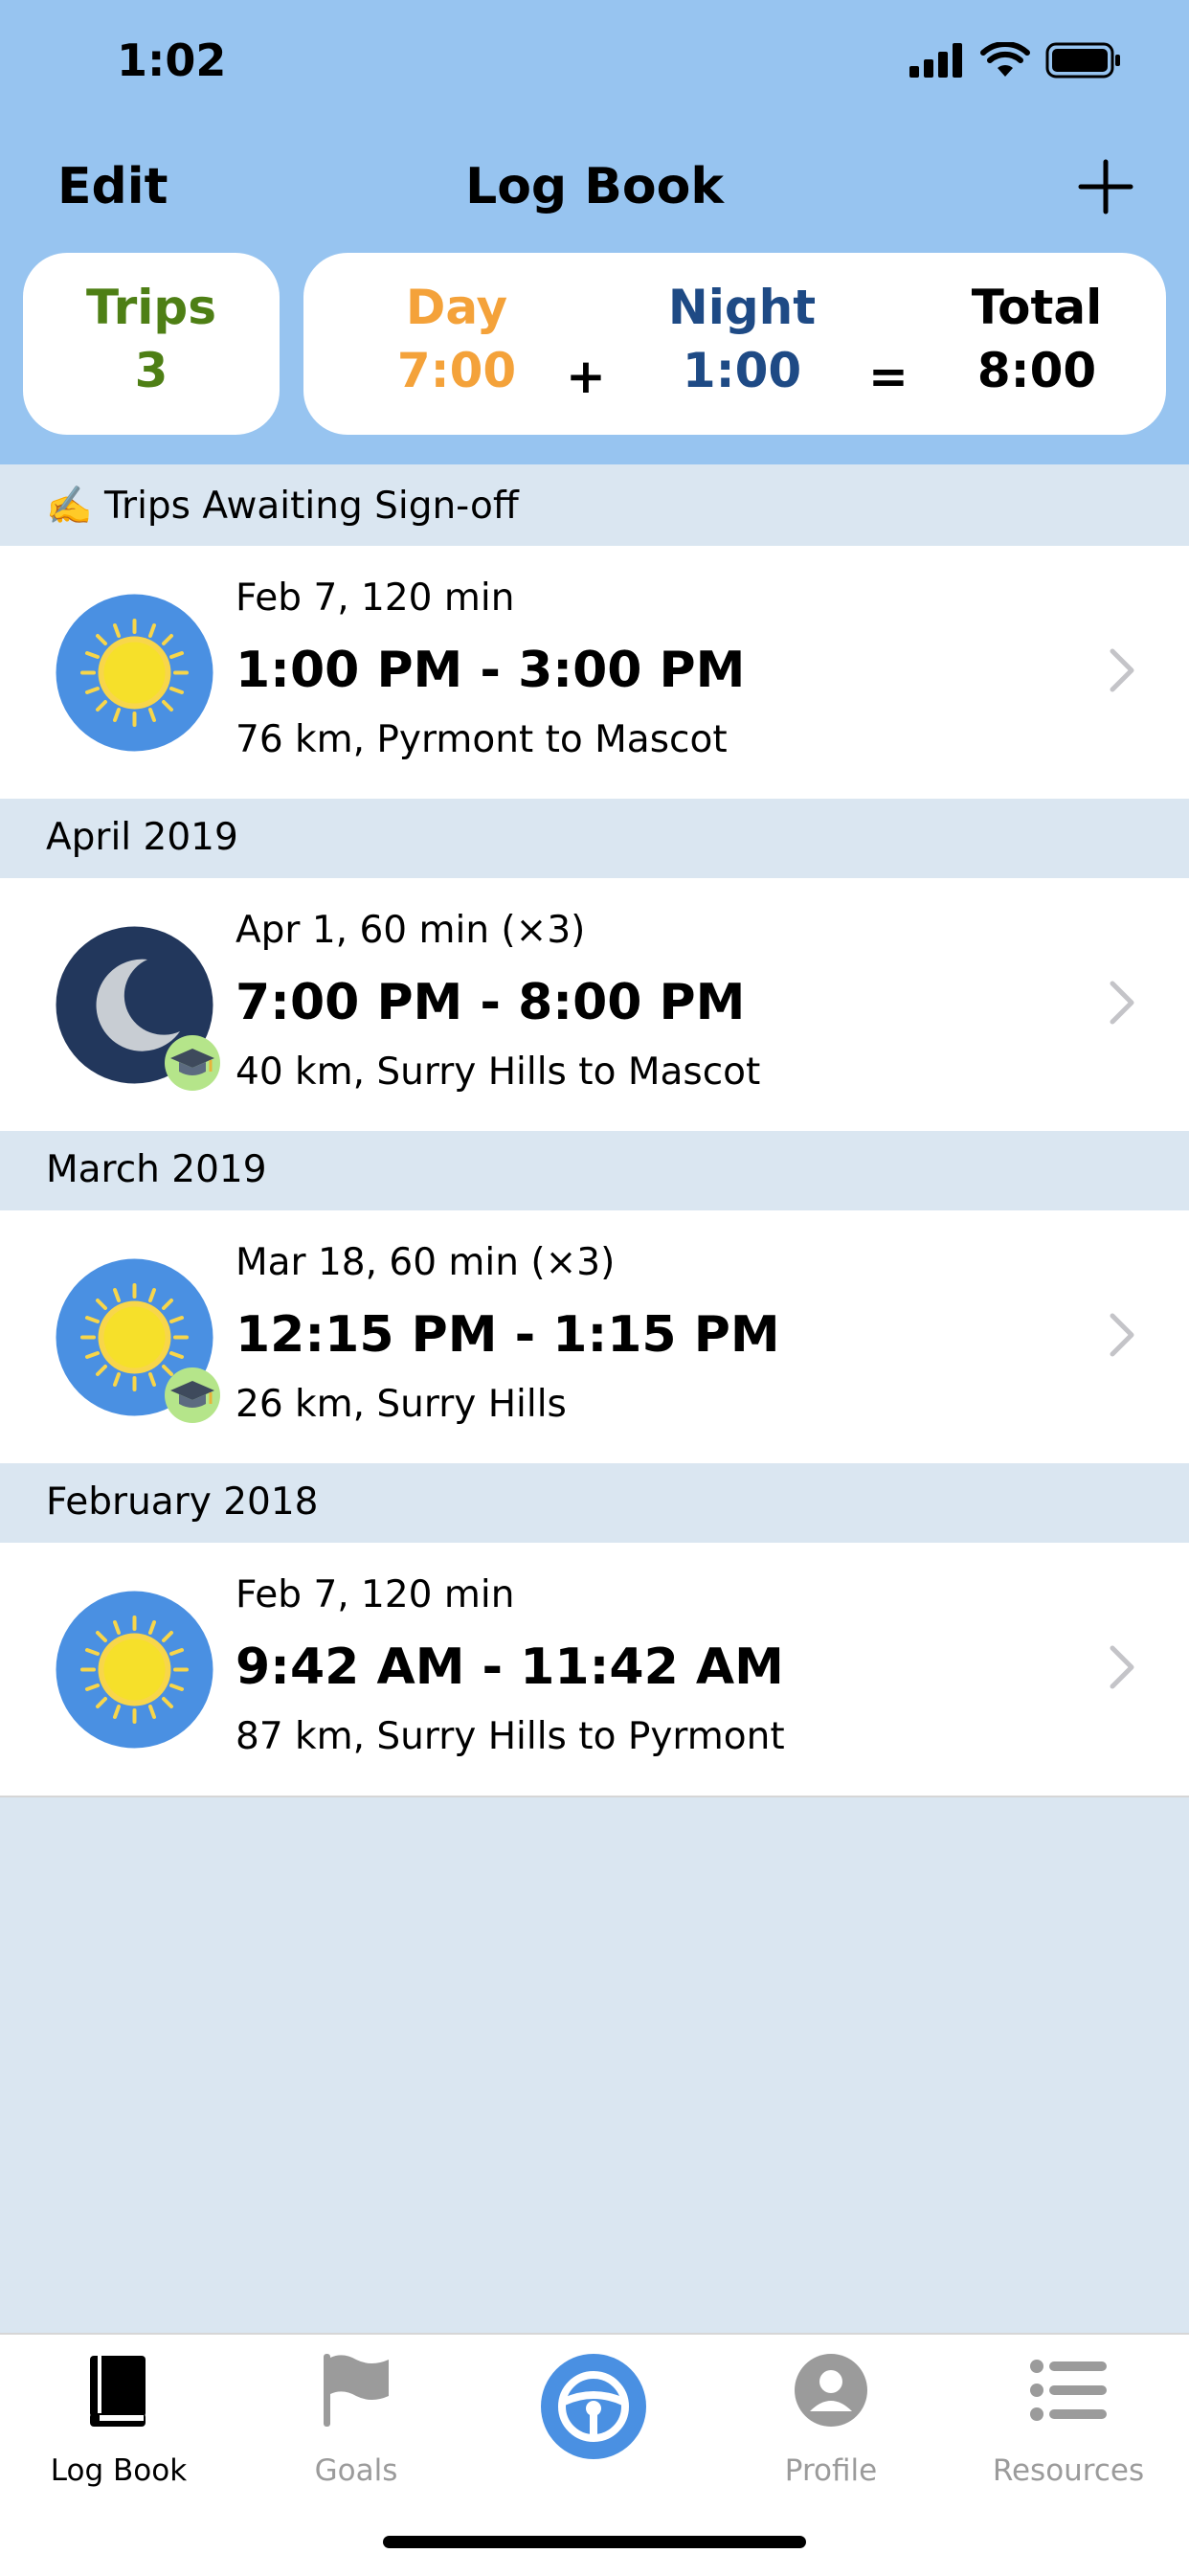 The height and width of the screenshot is (2576, 1189). What do you see at coordinates (586, 376) in the screenshot?
I see `plus-sign: +` at bounding box center [586, 376].